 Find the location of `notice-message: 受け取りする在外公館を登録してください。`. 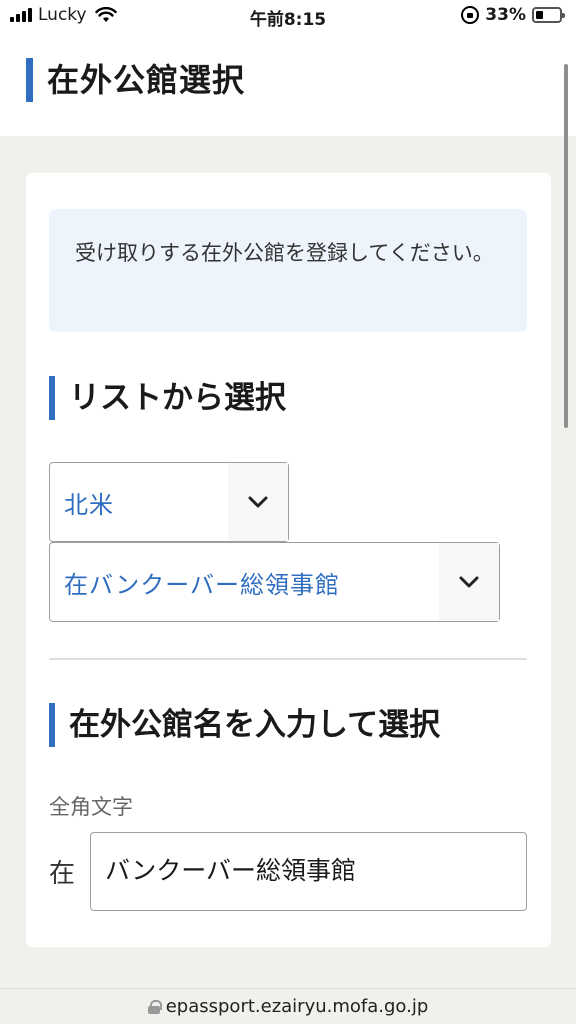

notice-message: 受け取りする在外公館を登録してください。 is located at coordinates (288, 270).